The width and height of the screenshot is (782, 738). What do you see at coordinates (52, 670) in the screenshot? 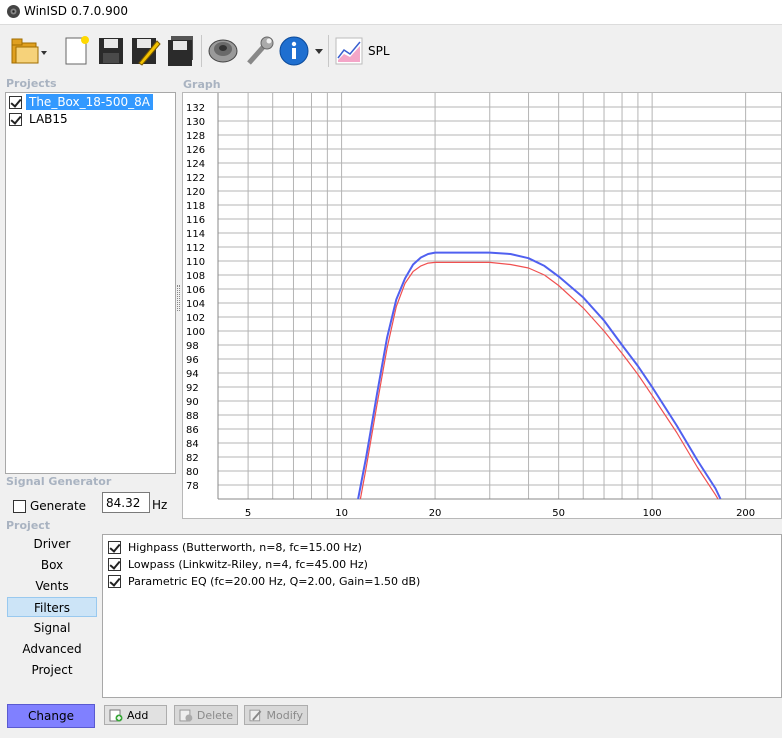
I see `nav-project: Project` at bounding box center [52, 670].